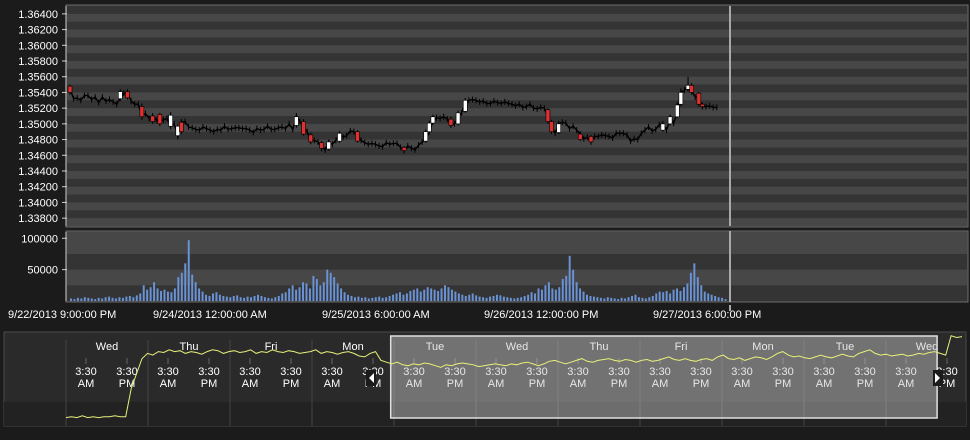  What do you see at coordinates (38, 15) in the screenshot?
I see `price-tick-label: 1.36400` at bounding box center [38, 15].